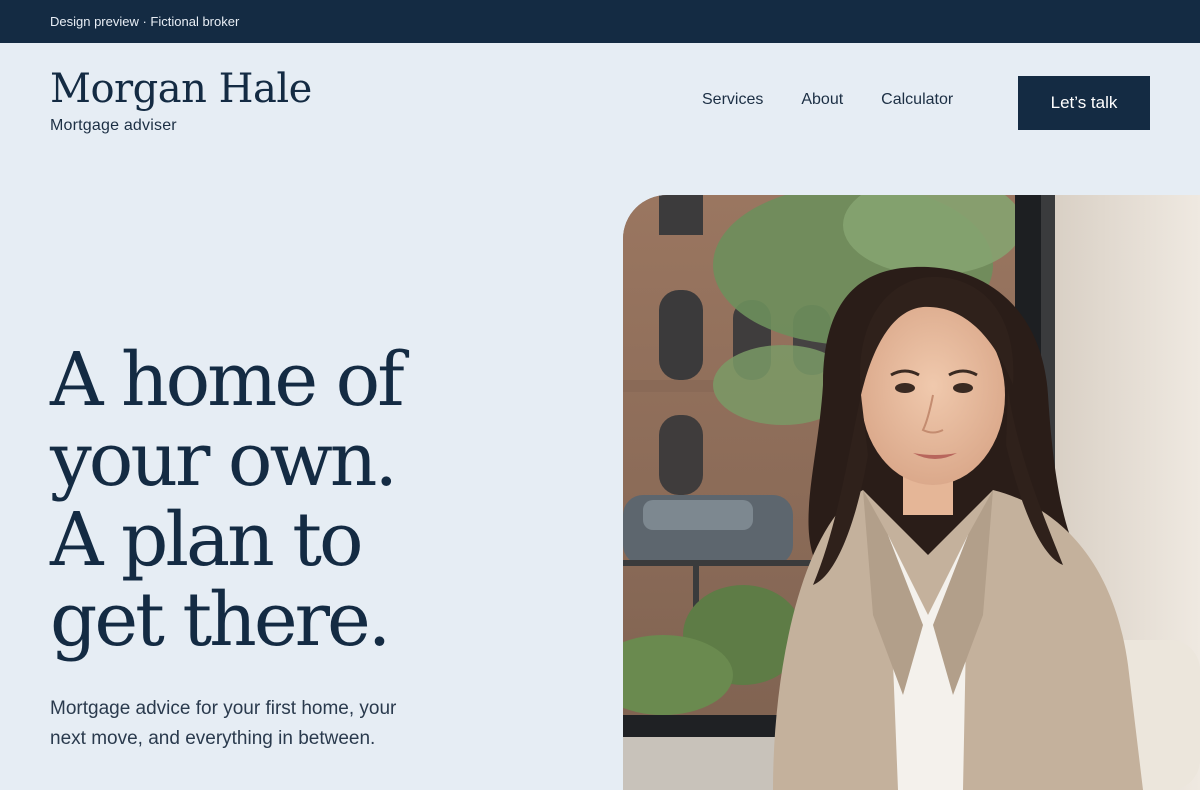  I want to click on lets-talk-button: Let’s talk, so click(1084, 103).